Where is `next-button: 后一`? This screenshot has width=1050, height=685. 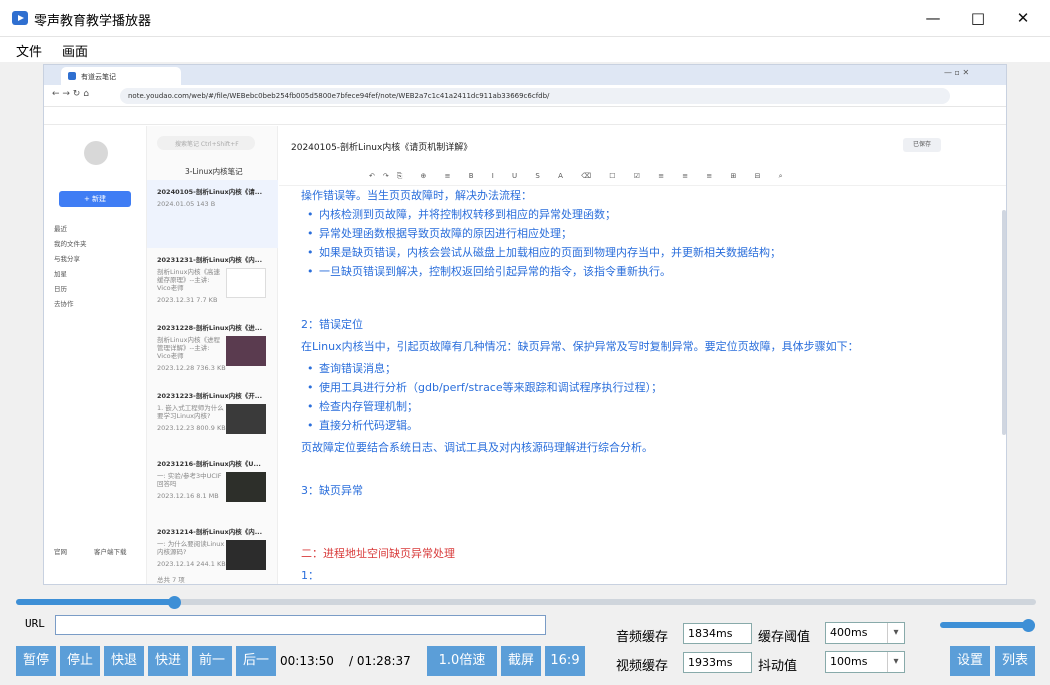 next-button: 后一 is located at coordinates (256, 661).